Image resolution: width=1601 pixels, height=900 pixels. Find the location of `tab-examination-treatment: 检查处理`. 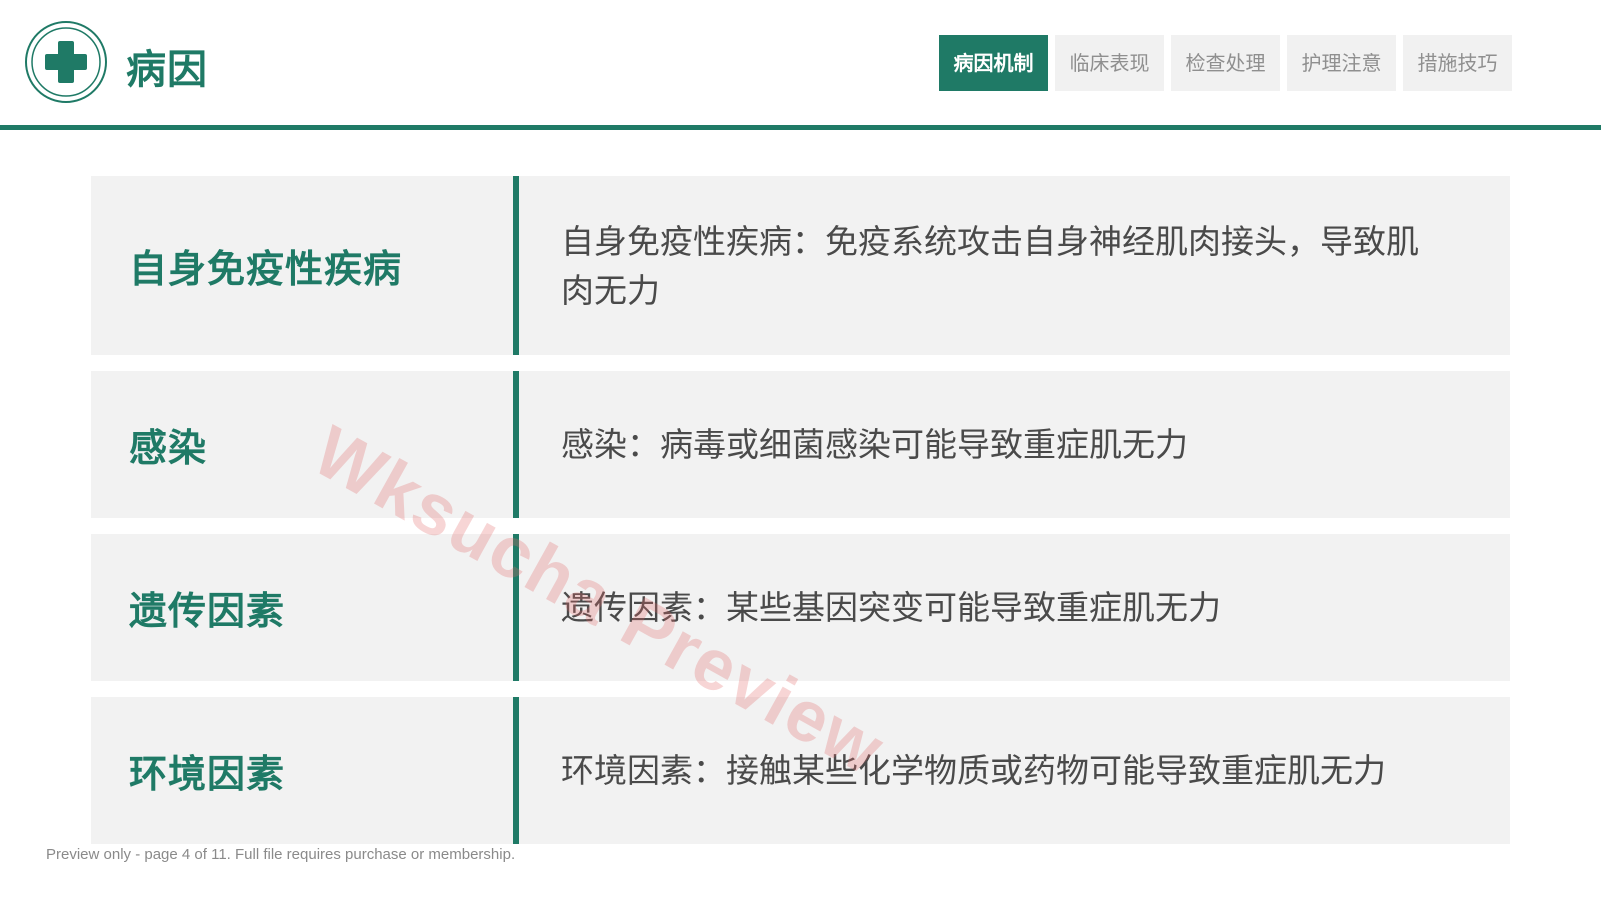

tab-examination-treatment: 检查处理 is located at coordinates (1225, 63).